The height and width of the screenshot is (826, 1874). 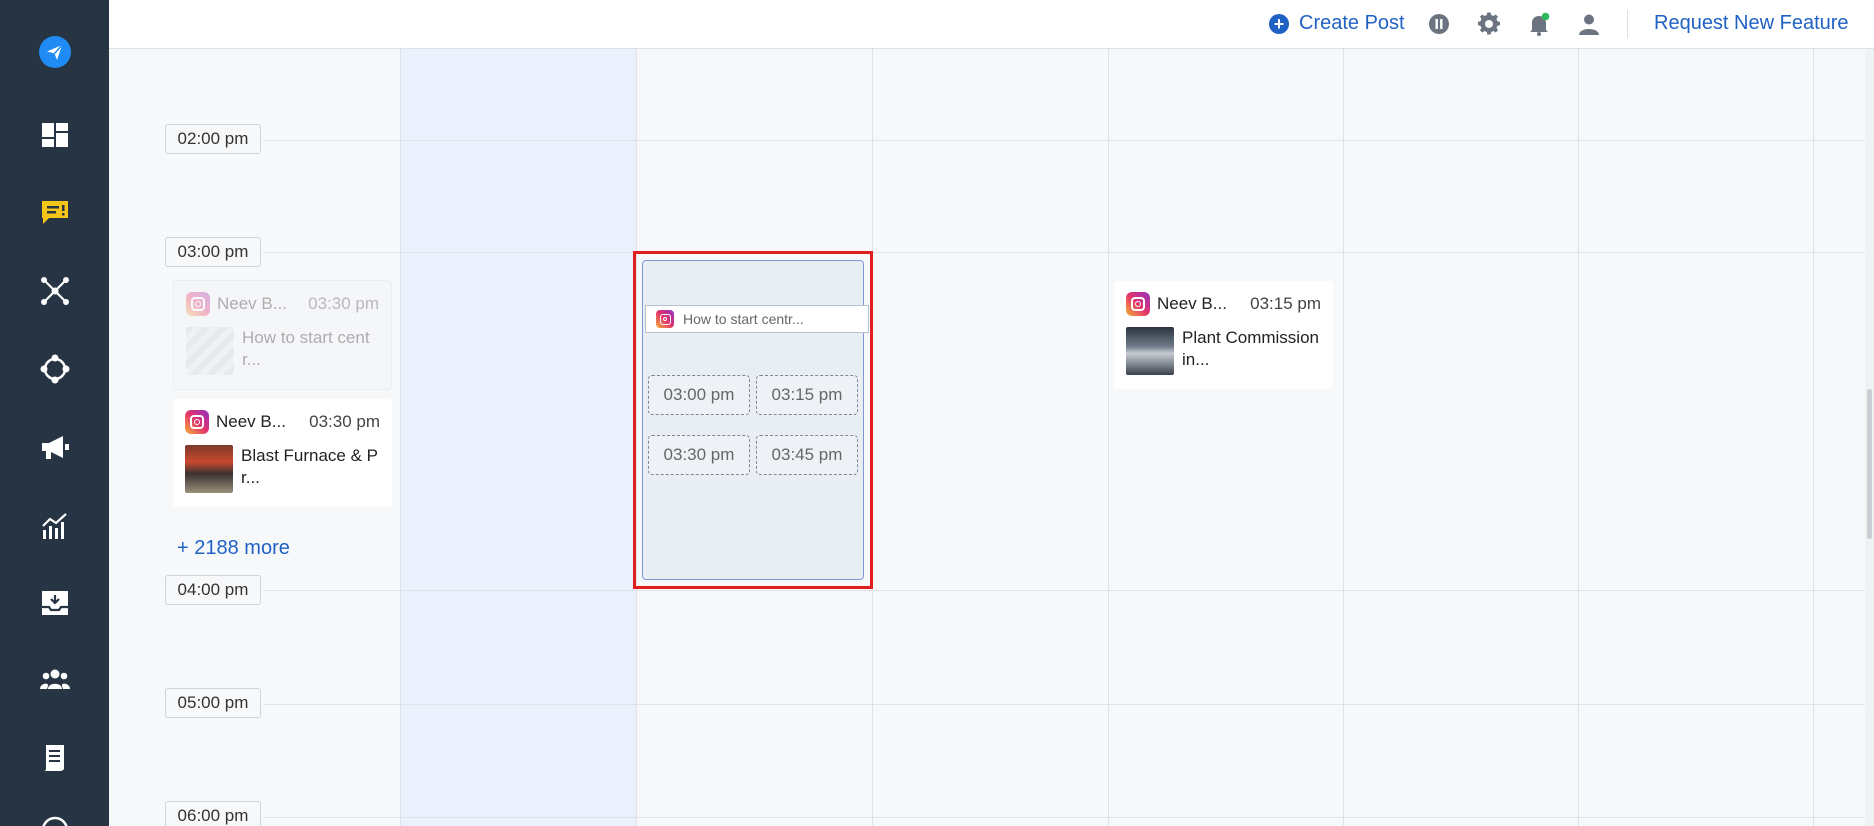 I want to click on create-post-label: Create Post, so click(x=1352, y=23).